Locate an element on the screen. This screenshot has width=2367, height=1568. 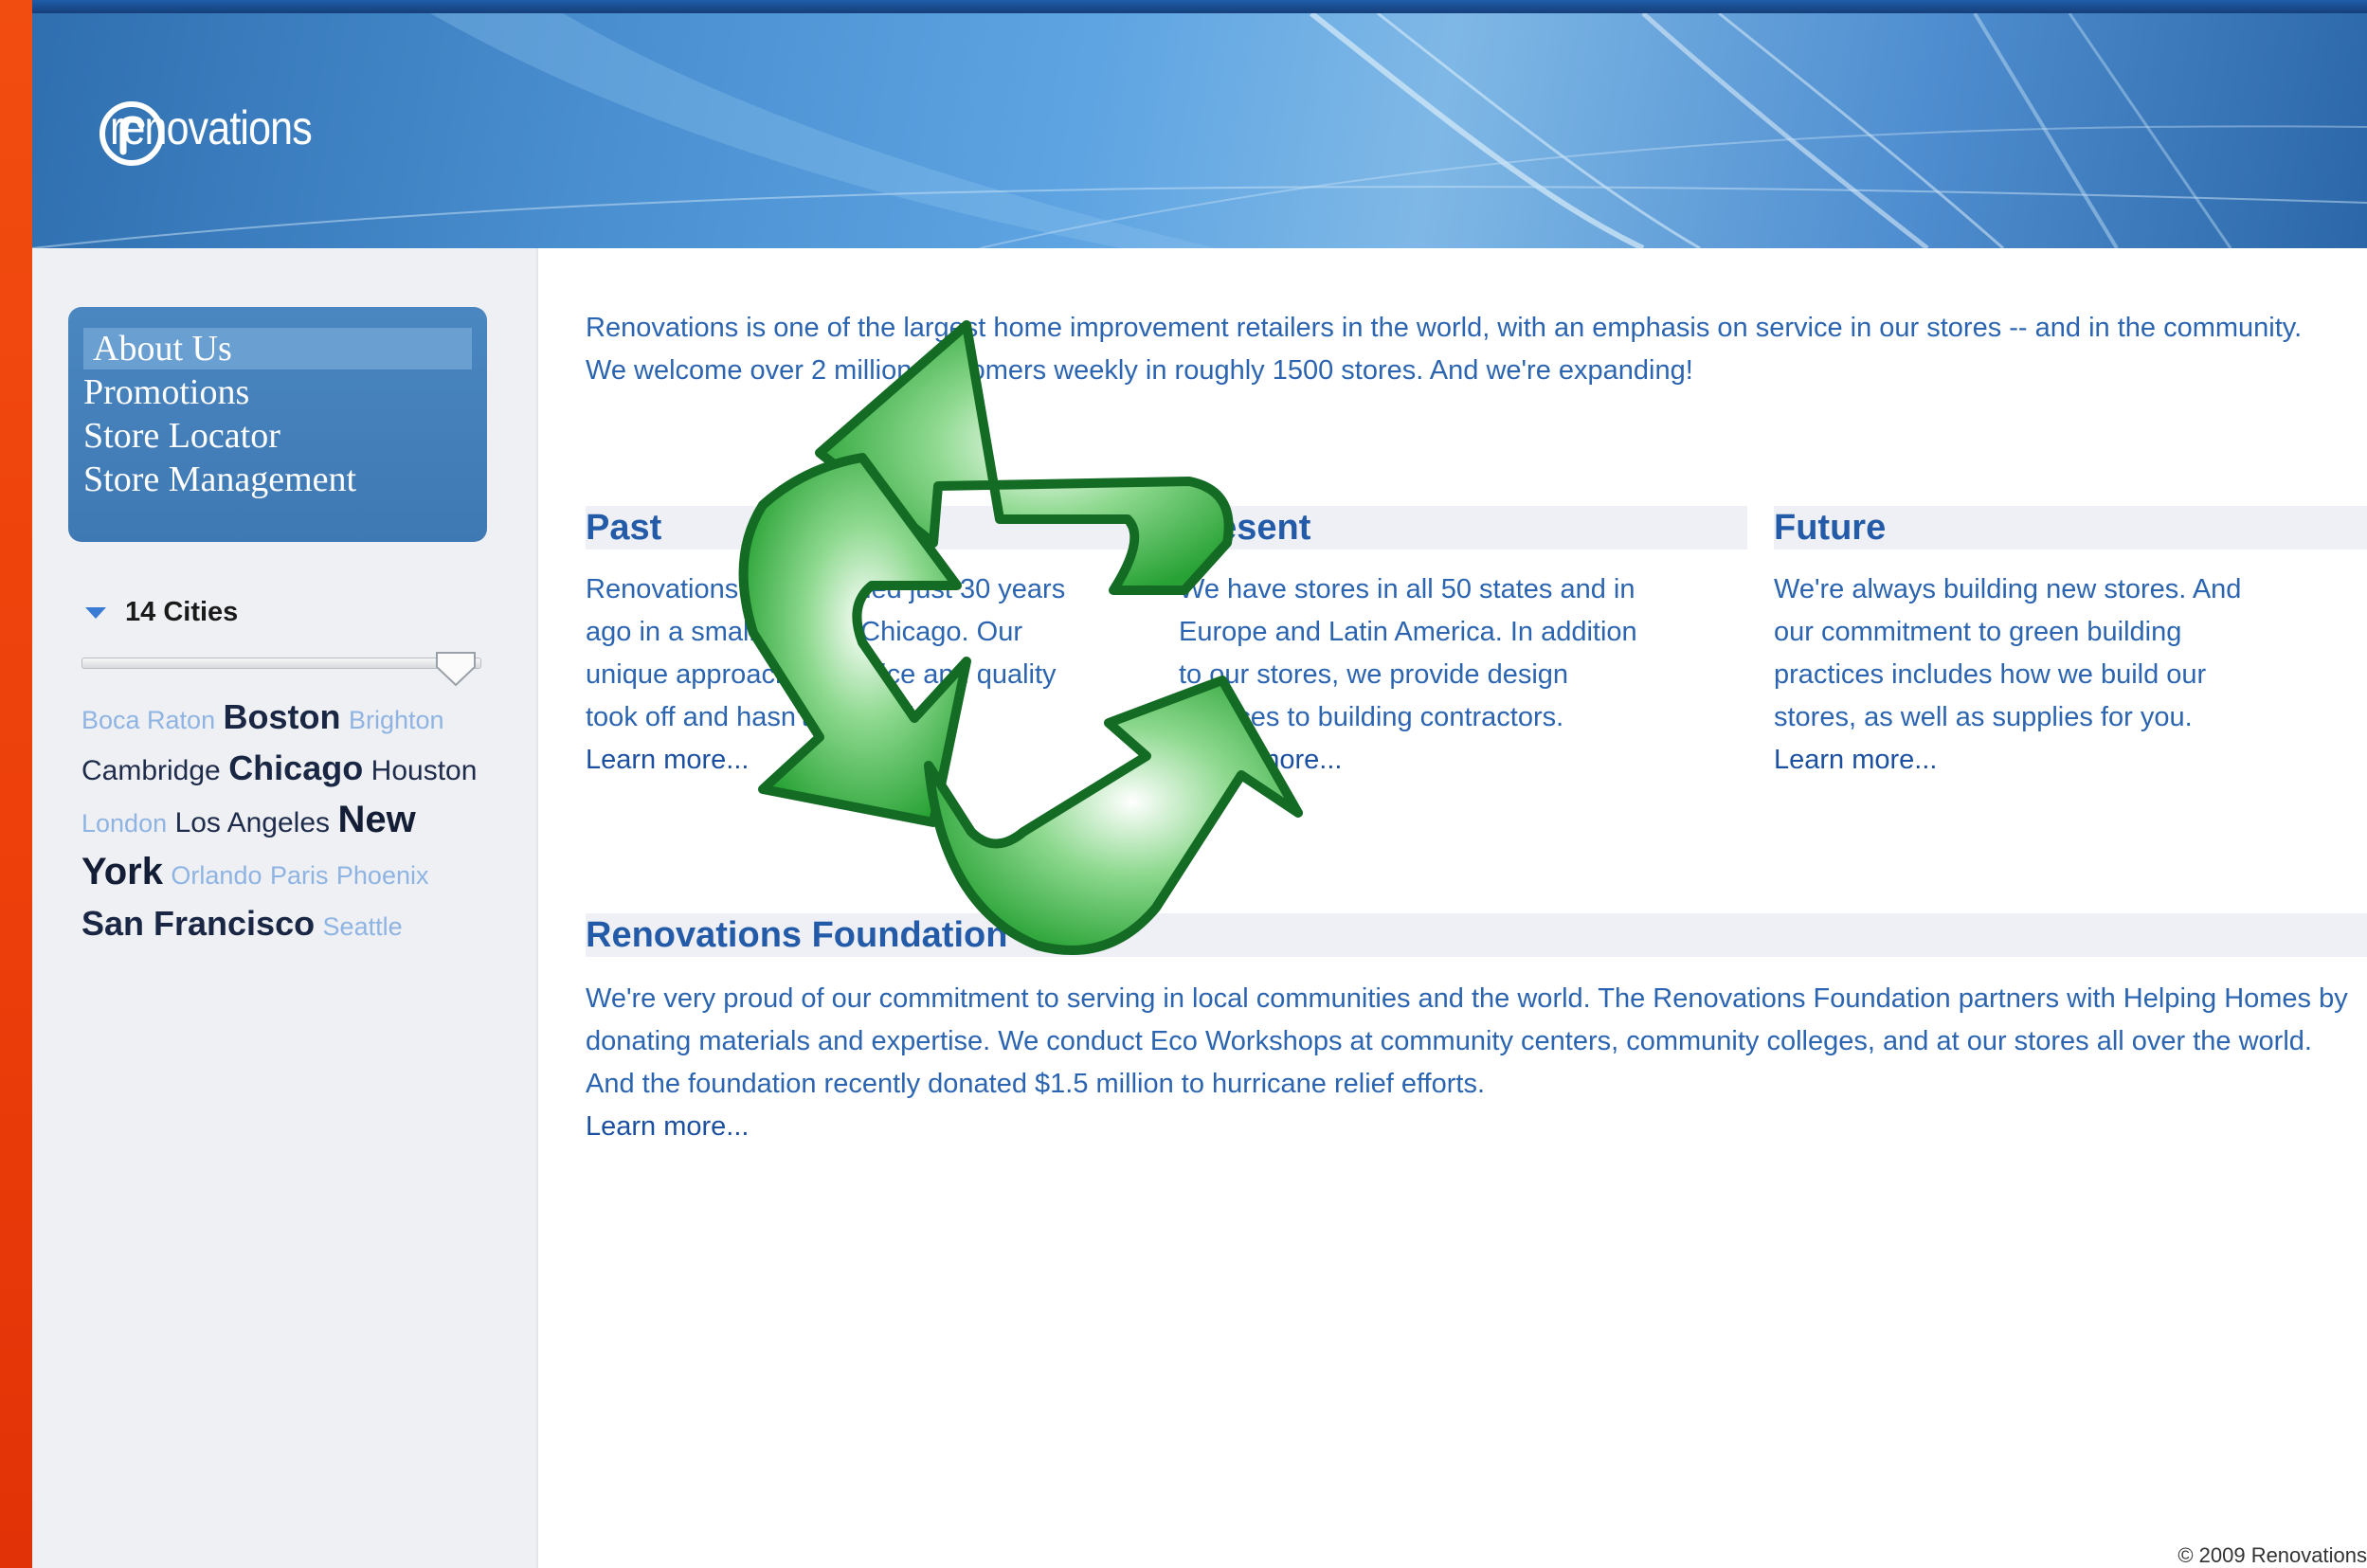
cities-toggle: 14 Cities is located at coordinates (161, 612).